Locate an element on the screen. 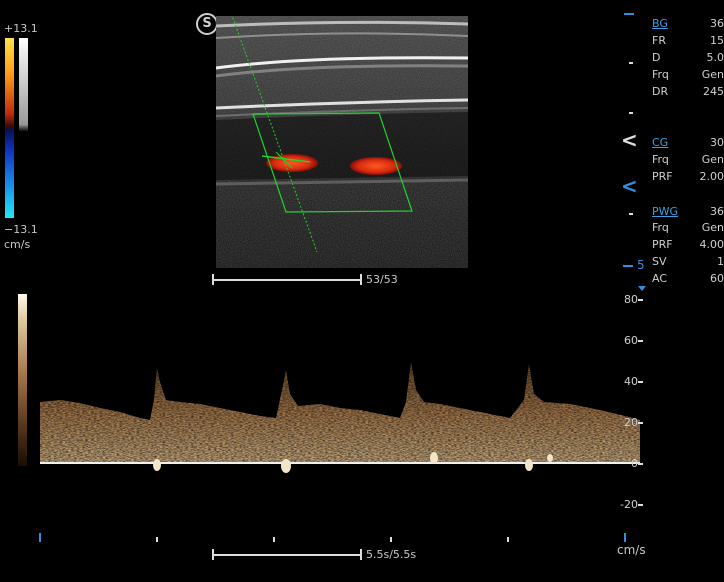  param-cg-value: 30 is located at coordinates (717, 142).